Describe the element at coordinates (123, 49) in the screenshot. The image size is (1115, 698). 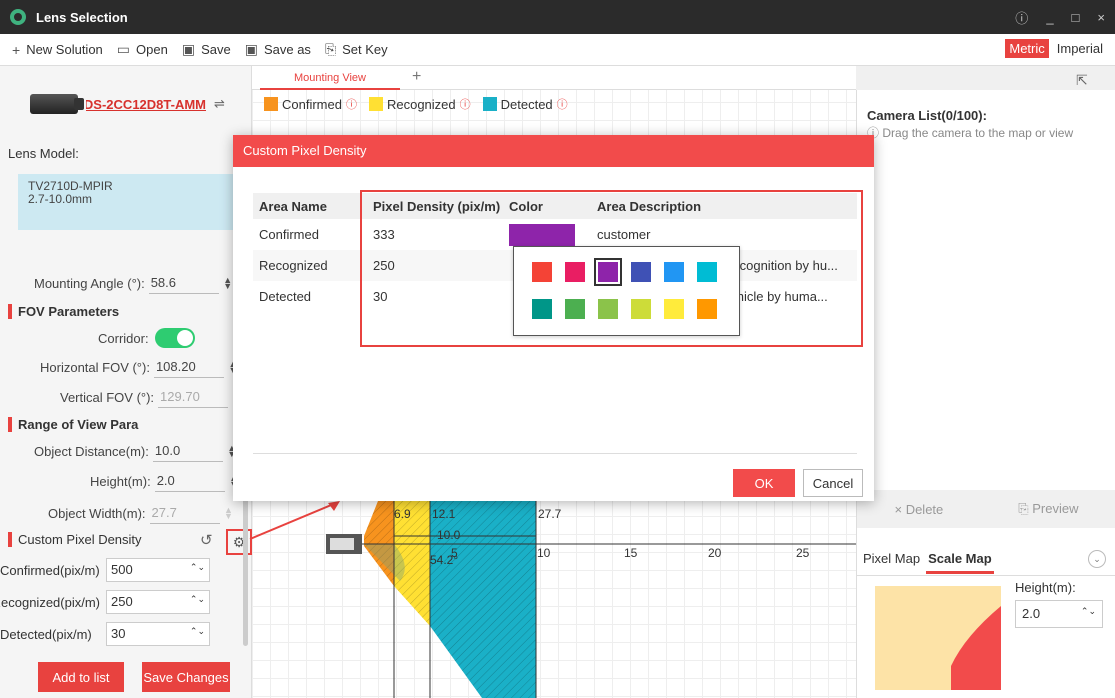
I see `folder-icon: ▭` at that location.